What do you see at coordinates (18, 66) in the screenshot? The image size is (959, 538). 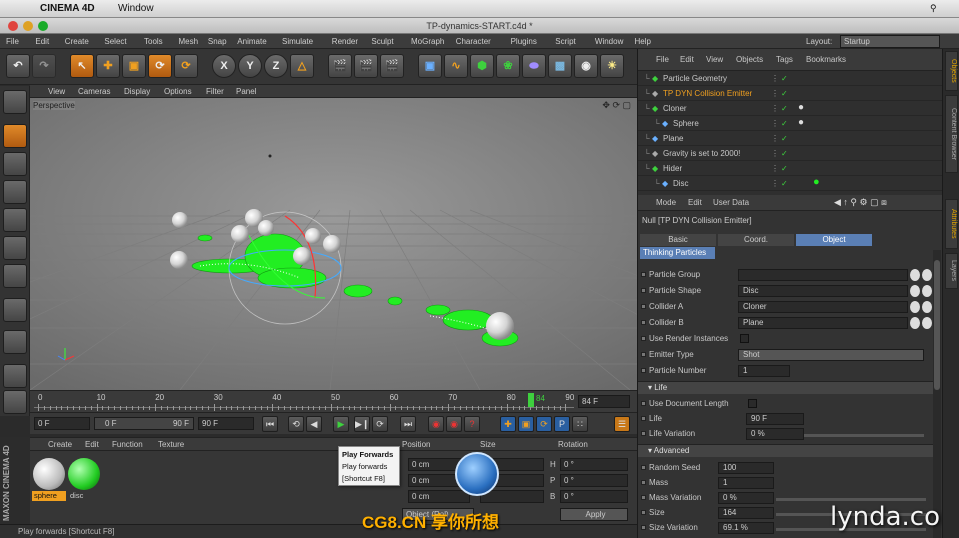 I see `undo-button: ↶` at bounding box center [18, 66].